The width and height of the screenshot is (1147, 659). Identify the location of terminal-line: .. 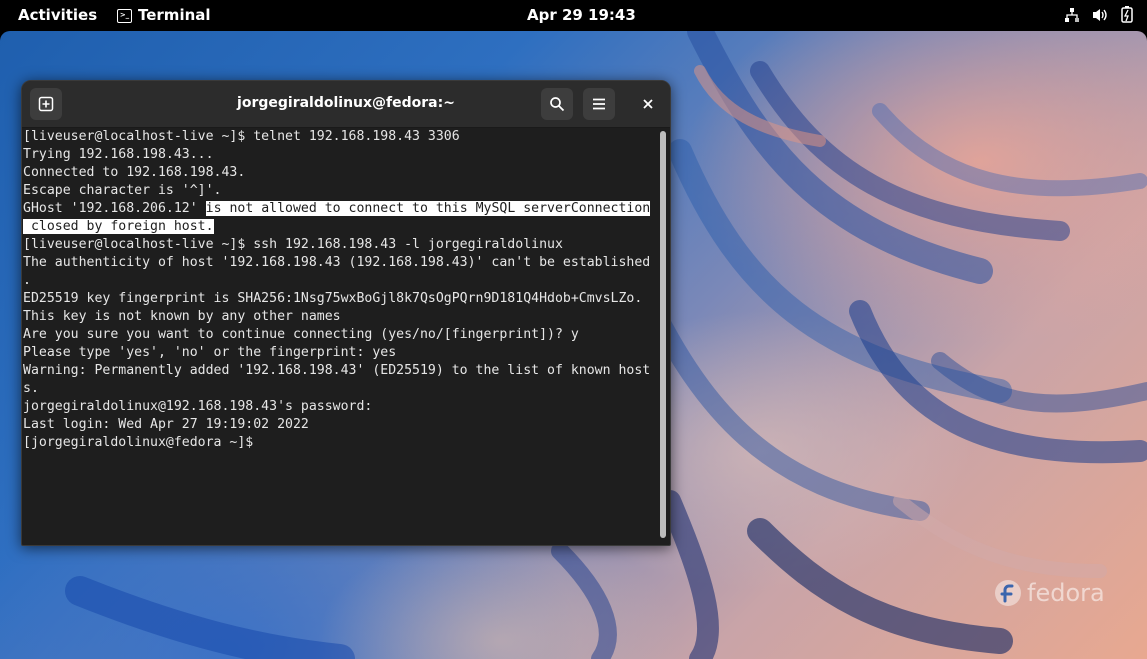
(27, 280).